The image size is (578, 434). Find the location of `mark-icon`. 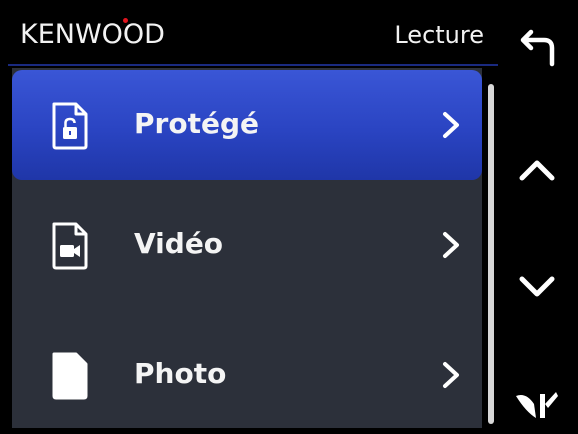

mark-icon is located at coordinates (537, 399).